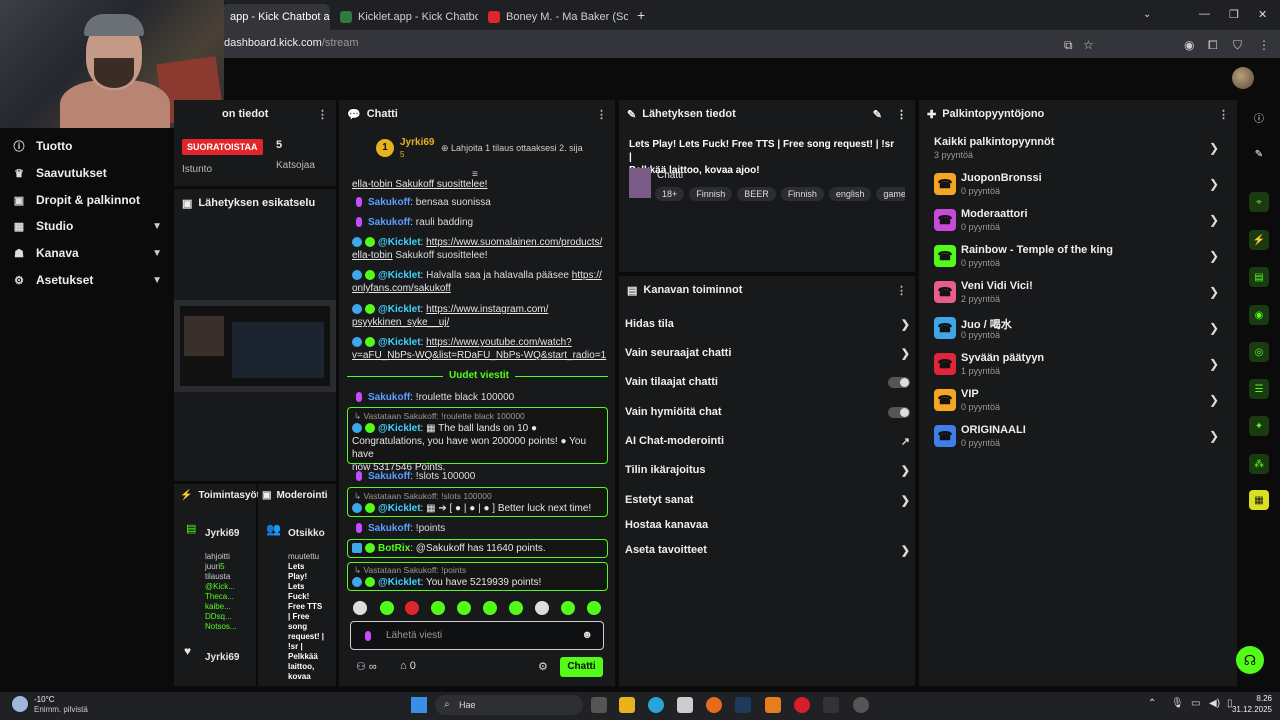  I want to click on minimize-icon: —, so click(1204, 14).